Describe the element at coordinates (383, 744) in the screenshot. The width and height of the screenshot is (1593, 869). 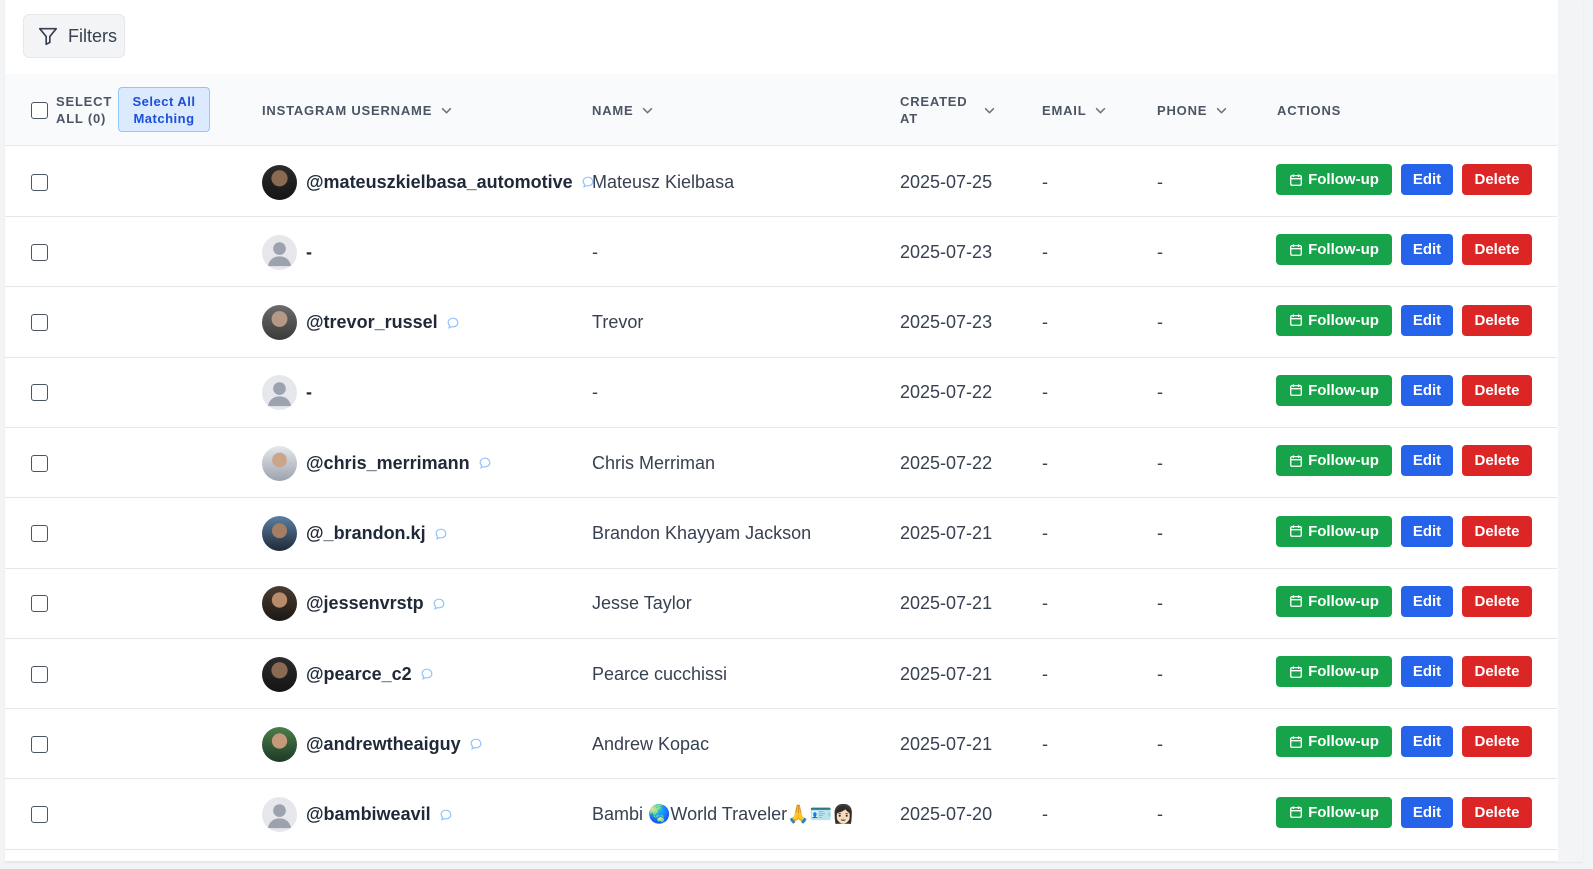
I see `instagram-username: @andrewtheaiguy` at that location.